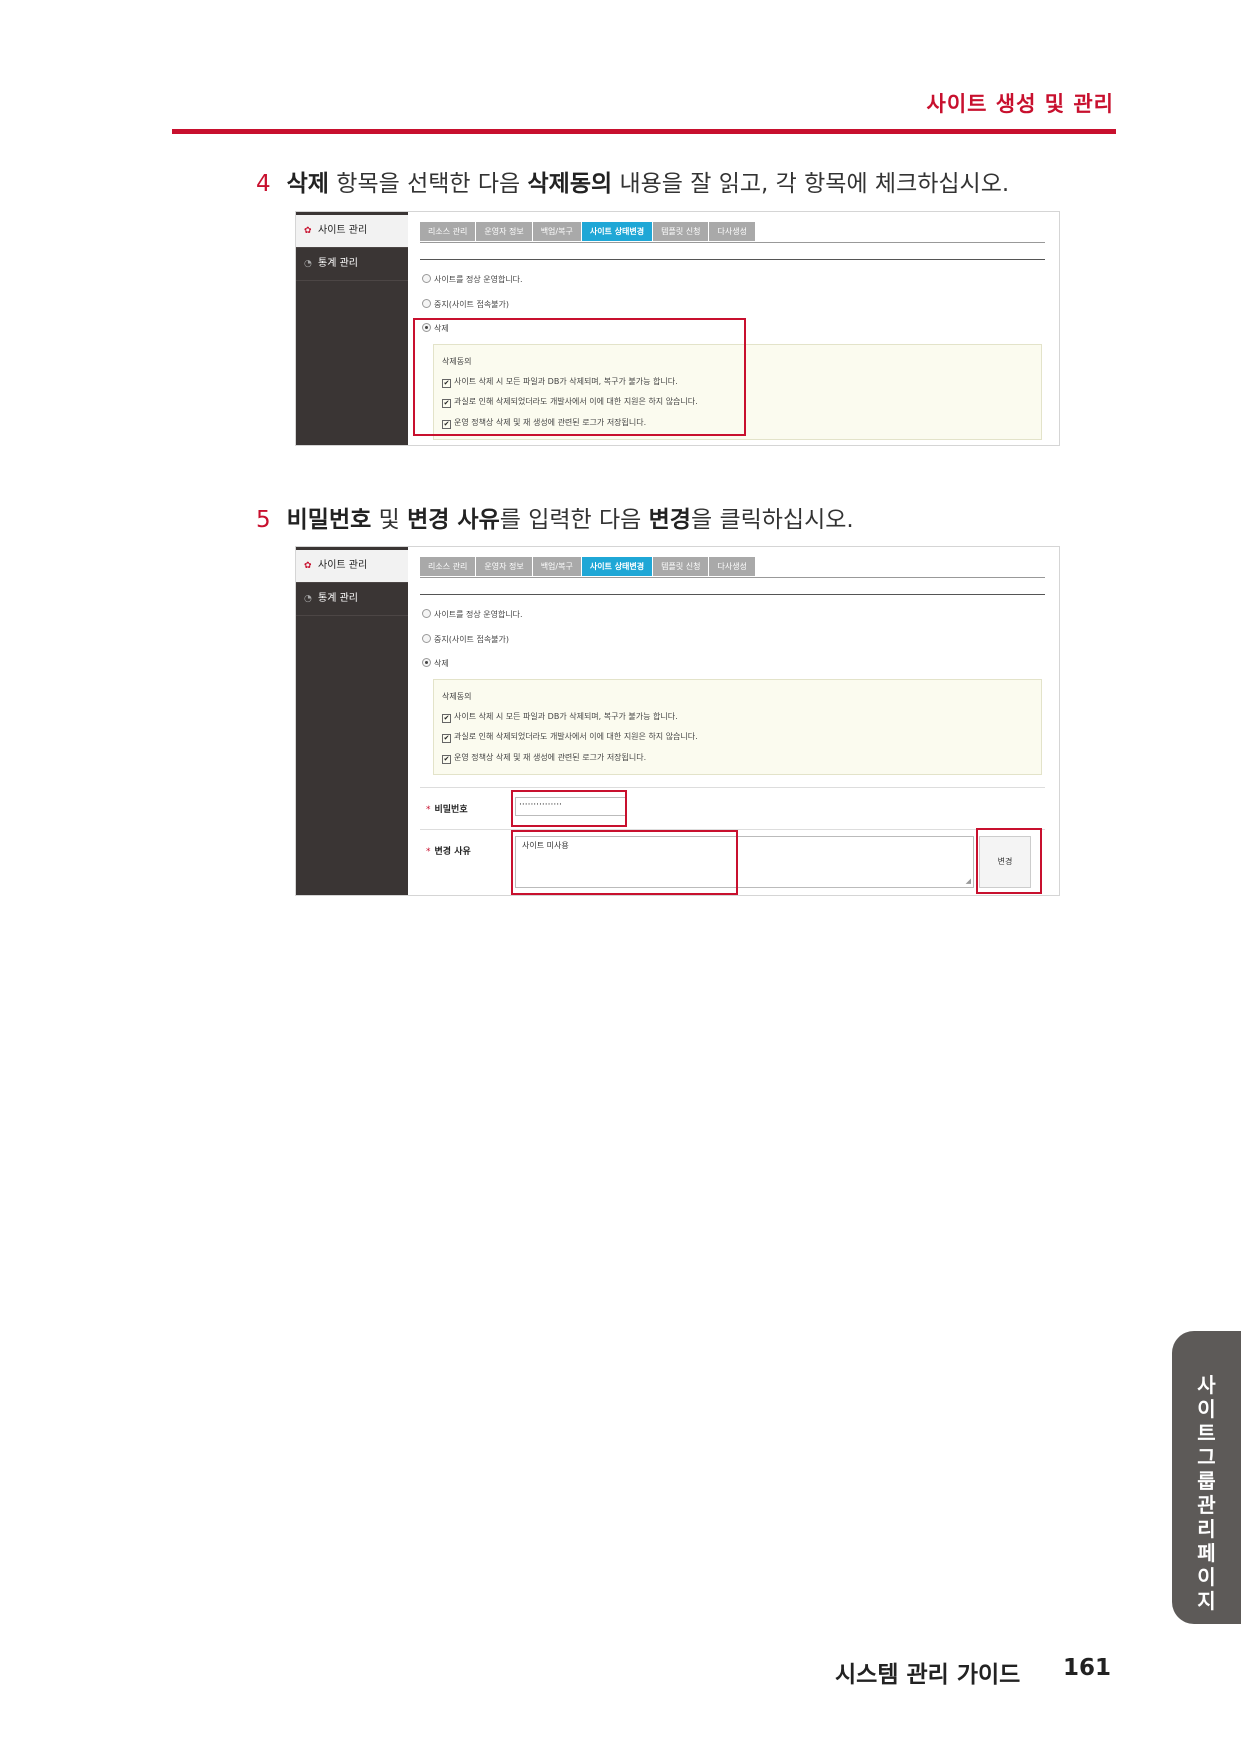 This screenshot has height=1754, width=1241. What do you see at coordinates (669, 520) in the screenshot?
I see `step-emphasis: 변경` at bounding box center [669, 520].